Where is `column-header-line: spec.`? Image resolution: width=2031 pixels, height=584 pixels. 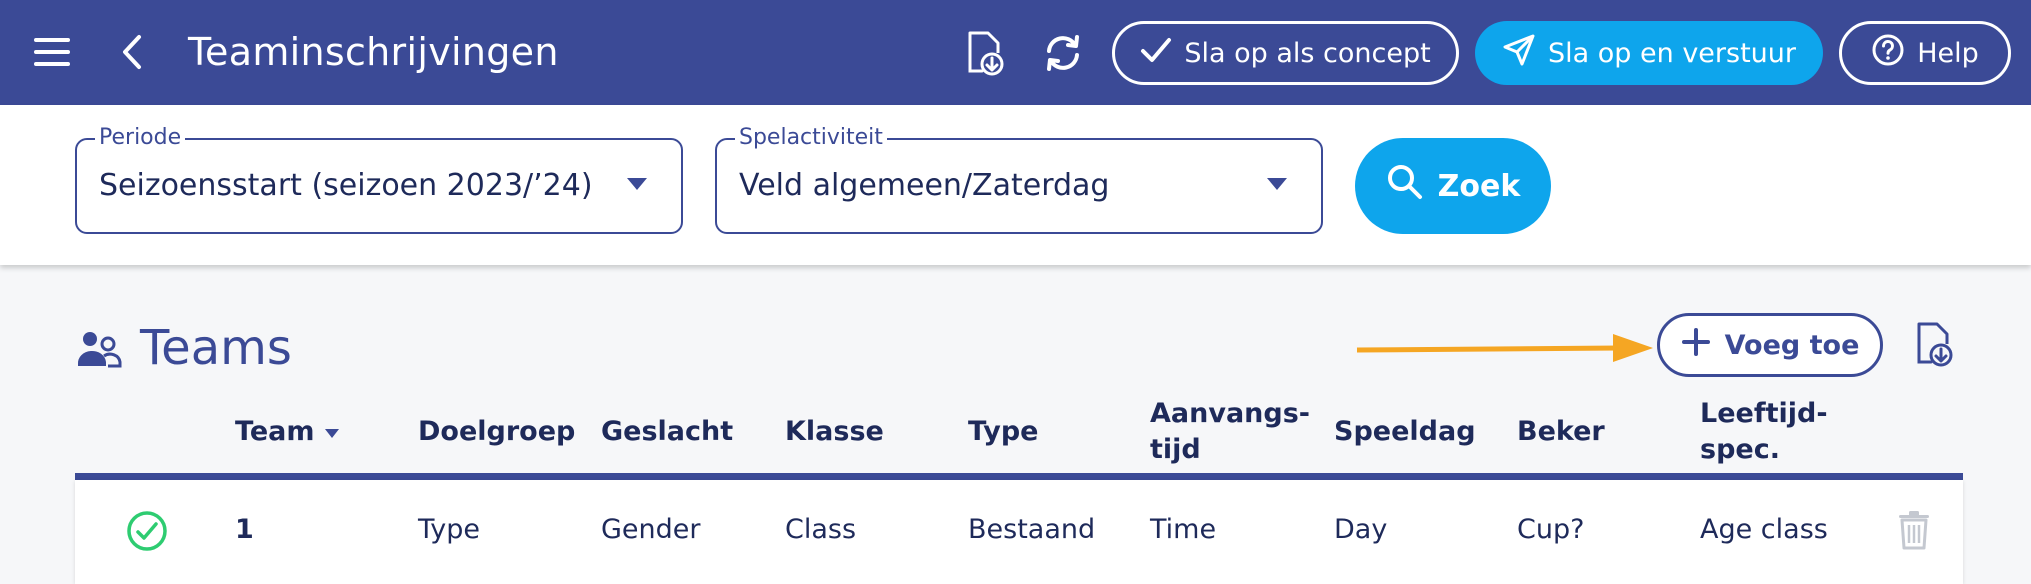
column-header-line: spec. is located at coordinates (1740, 449).